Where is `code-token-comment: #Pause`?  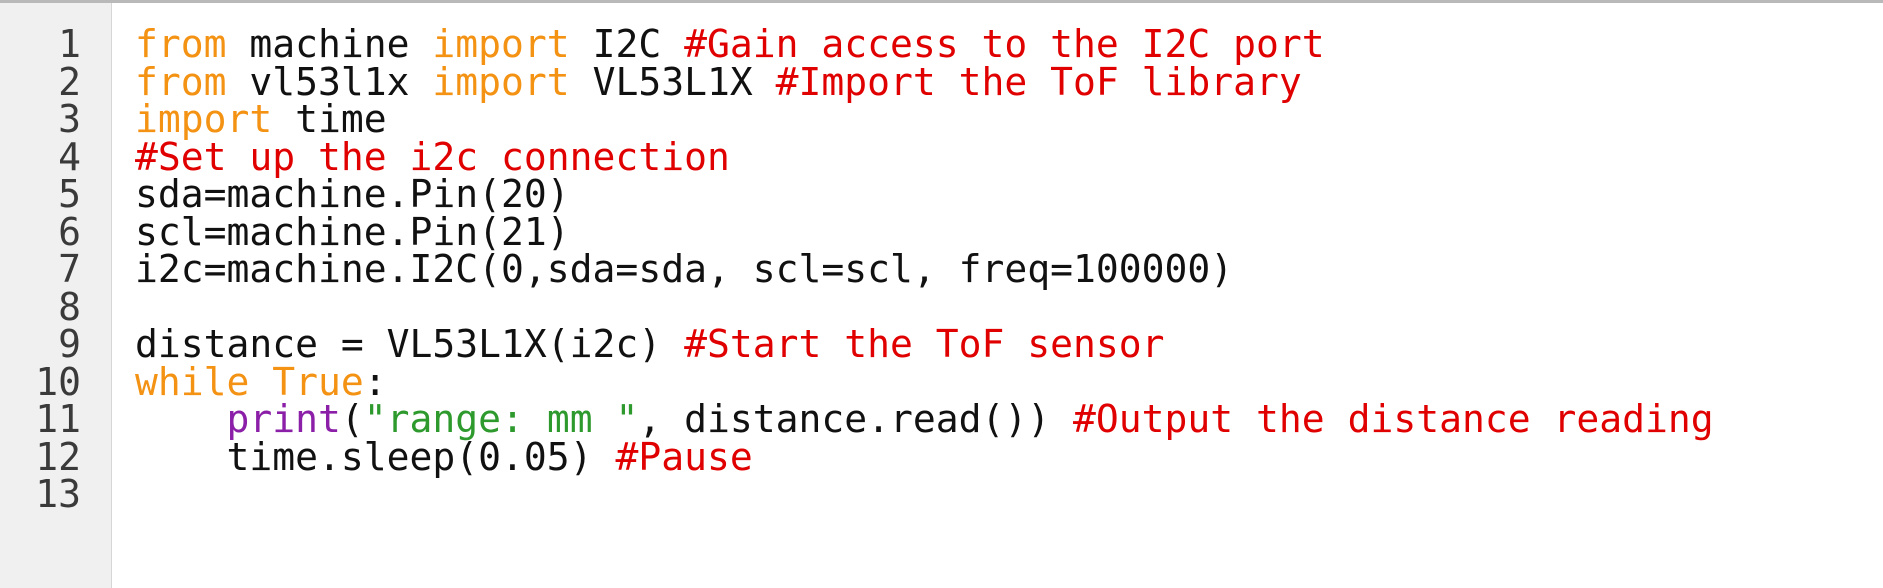 code-token-comment: #Pause is located at coordinates (684, 456).